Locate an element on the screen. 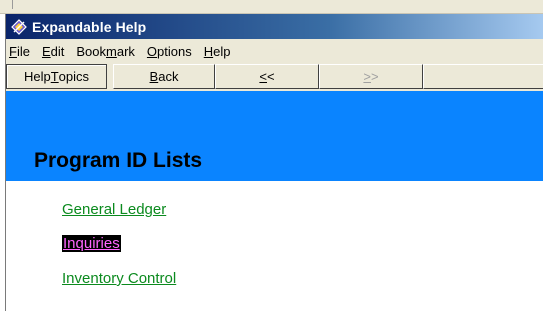 Image resolution: width=543 pixels, height=311 pixels. menu-bookmark: Bookmark is located at coordinates (105, 51).